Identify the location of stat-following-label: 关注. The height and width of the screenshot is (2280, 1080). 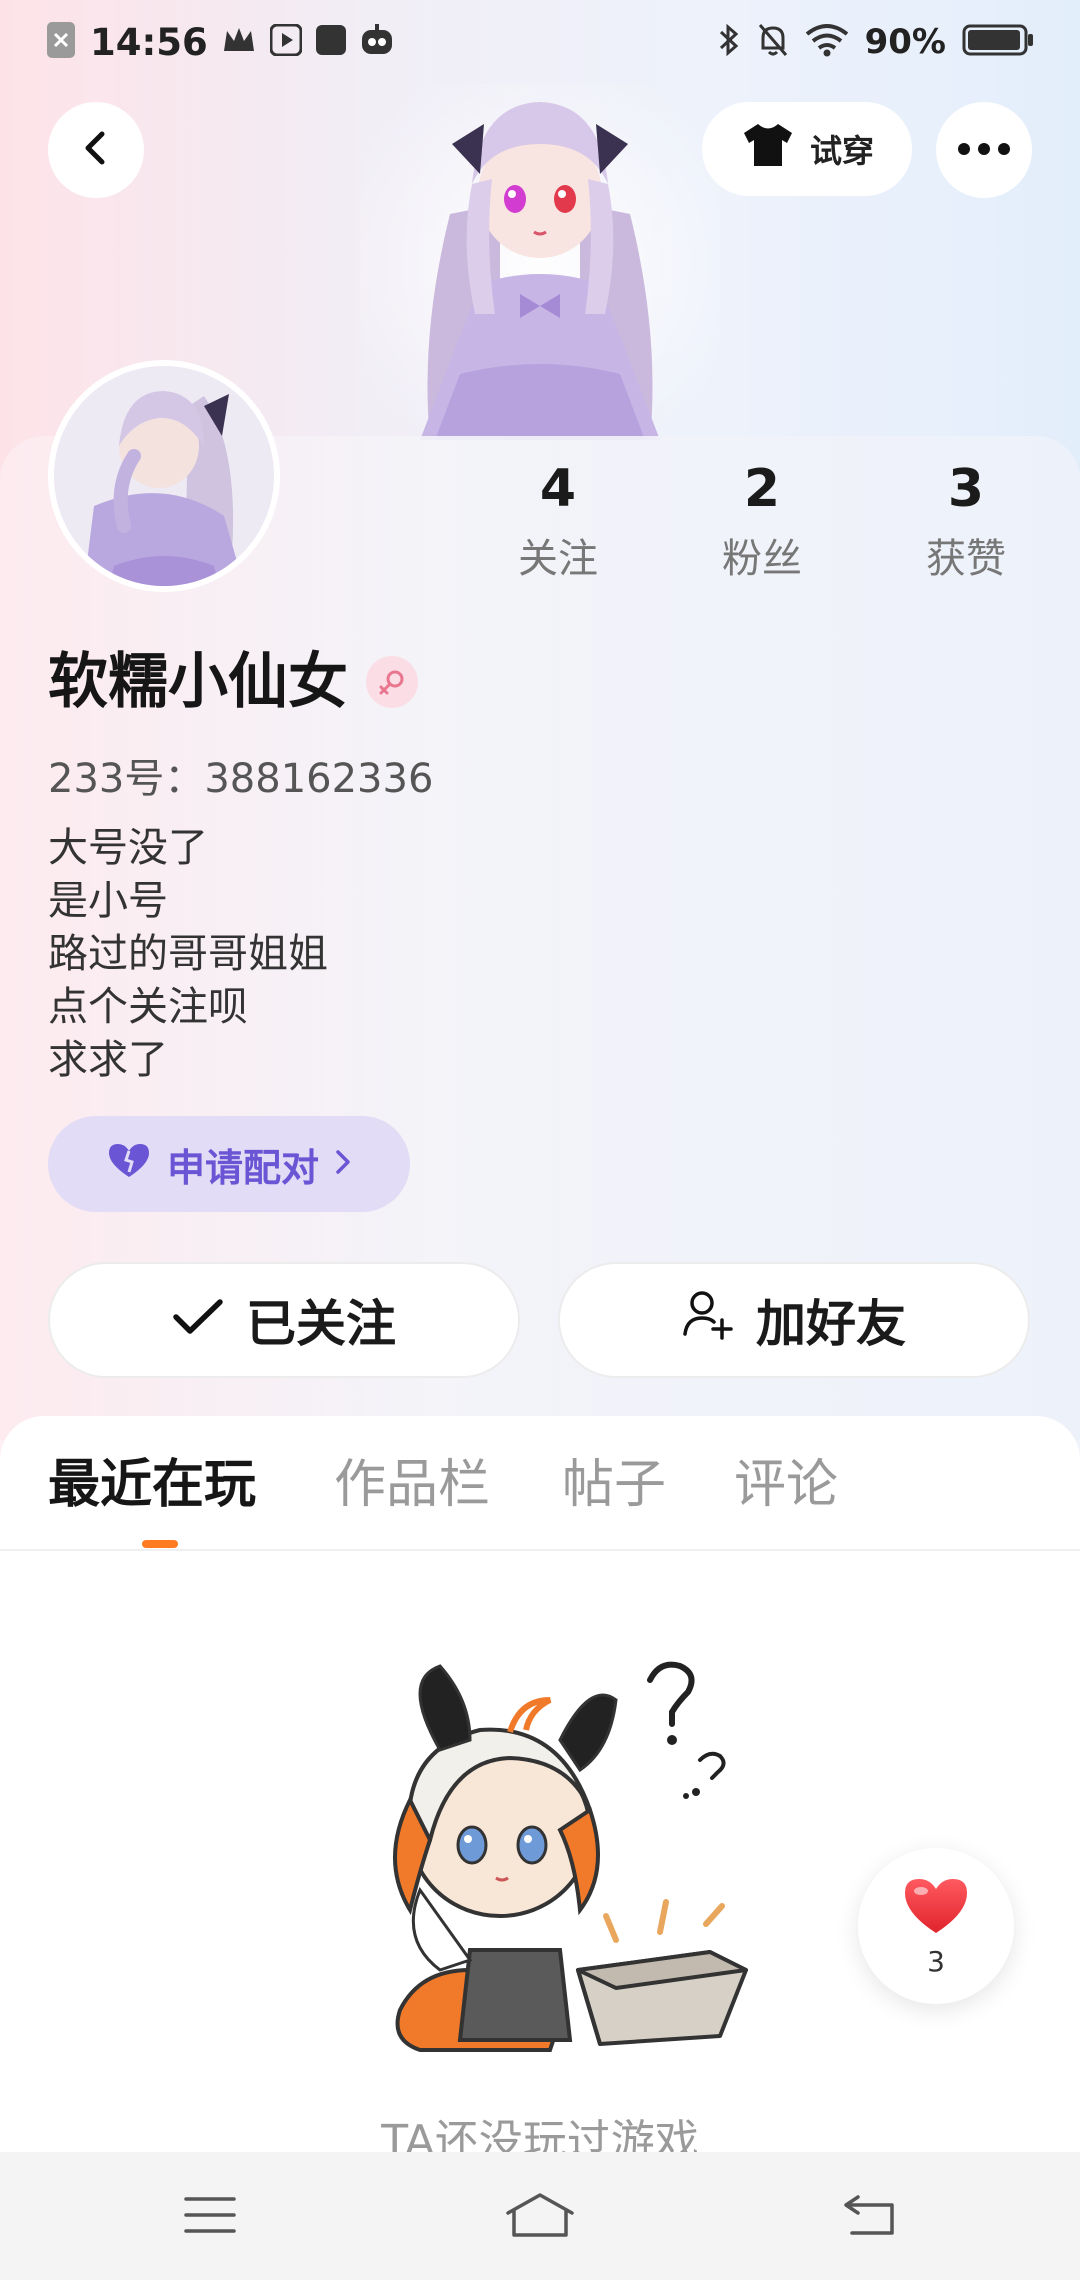
(558, 559).